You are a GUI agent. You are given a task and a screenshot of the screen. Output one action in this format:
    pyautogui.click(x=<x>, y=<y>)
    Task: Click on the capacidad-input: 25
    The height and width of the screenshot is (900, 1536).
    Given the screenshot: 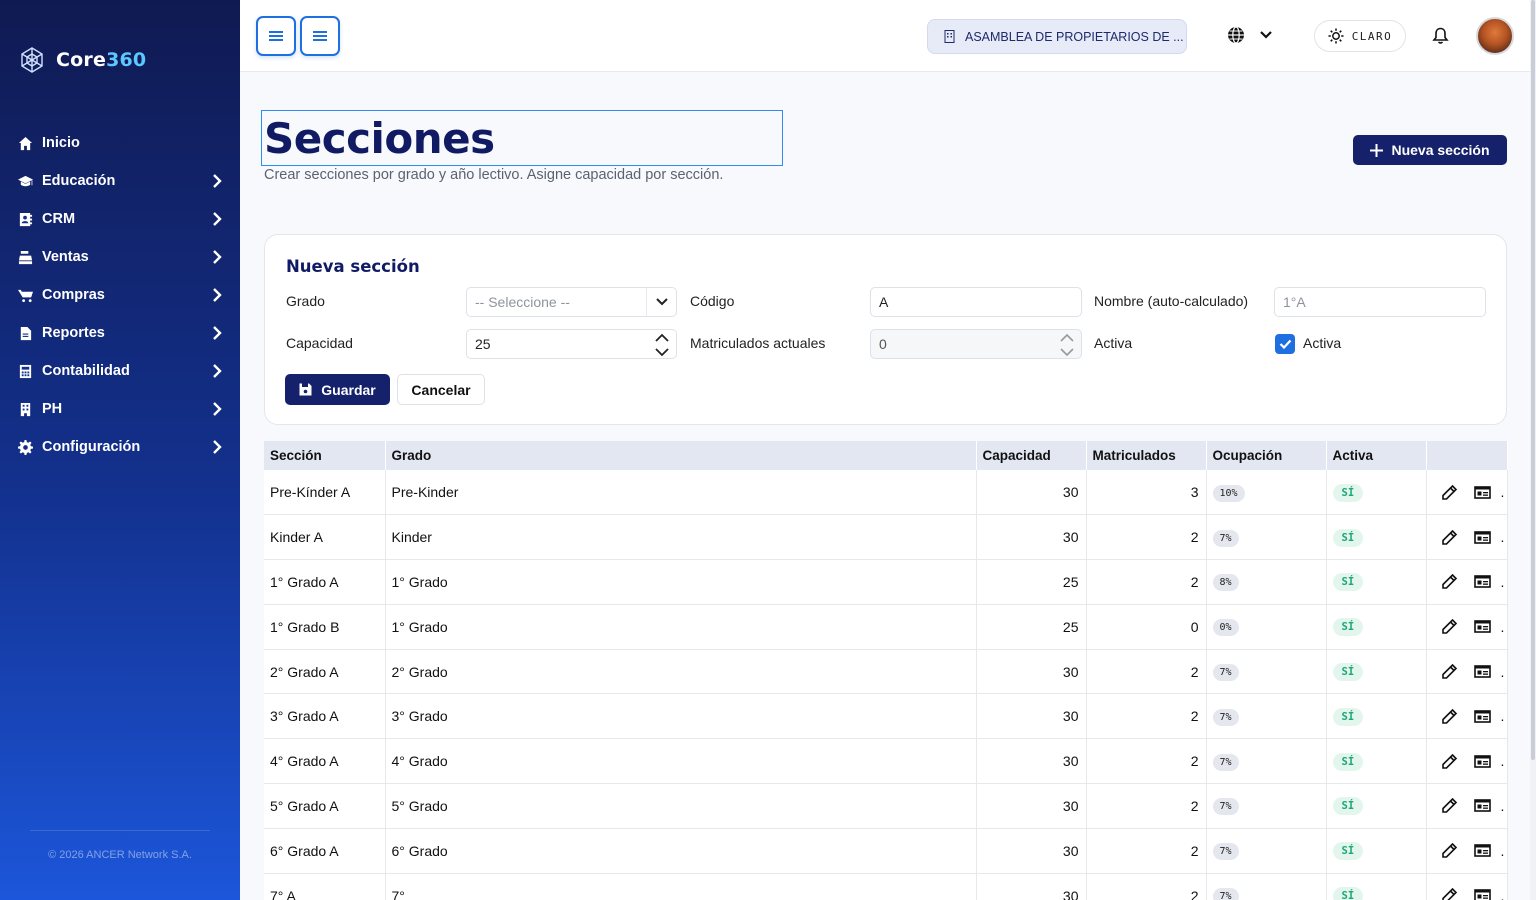 What is the action you would take?
    pyautogui.click(x=571, y=344)
    